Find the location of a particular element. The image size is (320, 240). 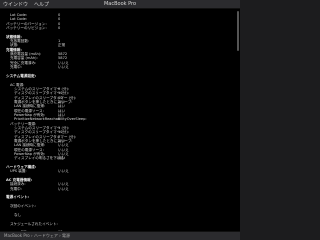

menu-help: ヘルプ is located at coordinates (41, 4).